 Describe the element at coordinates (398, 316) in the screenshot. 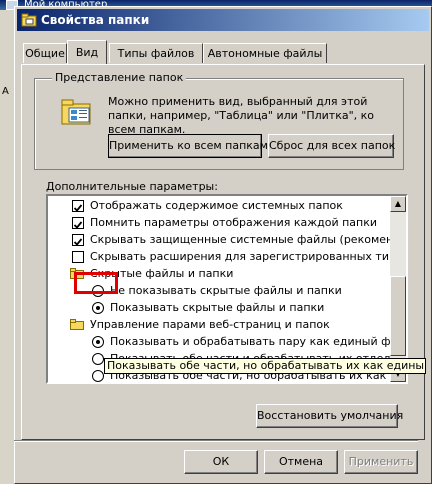

I see `scroll-thumb` at that location.